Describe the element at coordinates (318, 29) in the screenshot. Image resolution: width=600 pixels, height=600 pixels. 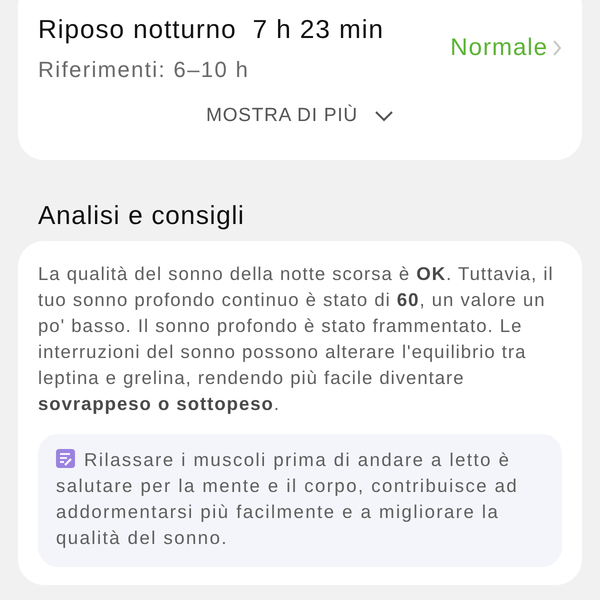
I see `sleep-duration: 7 h 23 min` at that location.